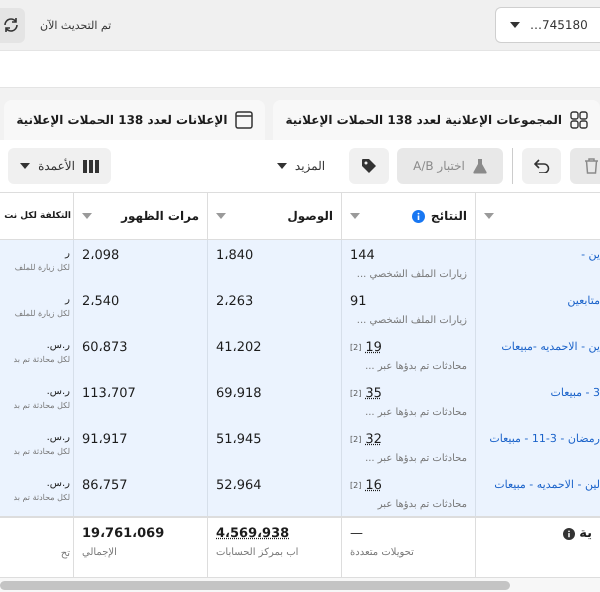  Describe the element at coordinates (235, 255) in the screenshot. I see `reach-value: 1،840` at that location.